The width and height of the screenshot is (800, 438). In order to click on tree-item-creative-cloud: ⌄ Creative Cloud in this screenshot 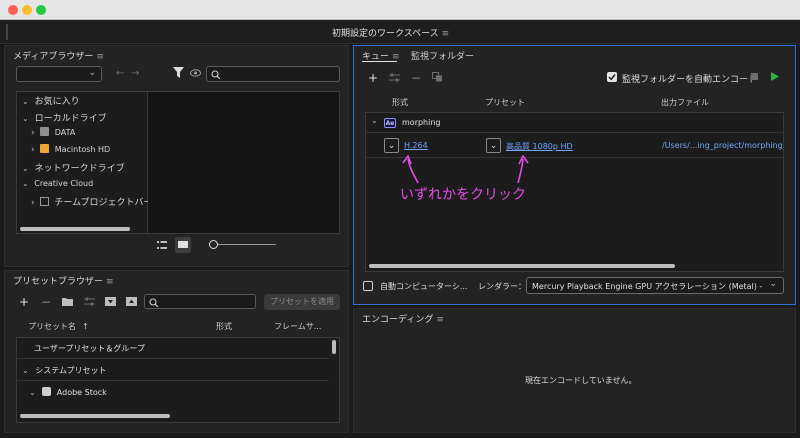, I will do `click(57, 183)`.